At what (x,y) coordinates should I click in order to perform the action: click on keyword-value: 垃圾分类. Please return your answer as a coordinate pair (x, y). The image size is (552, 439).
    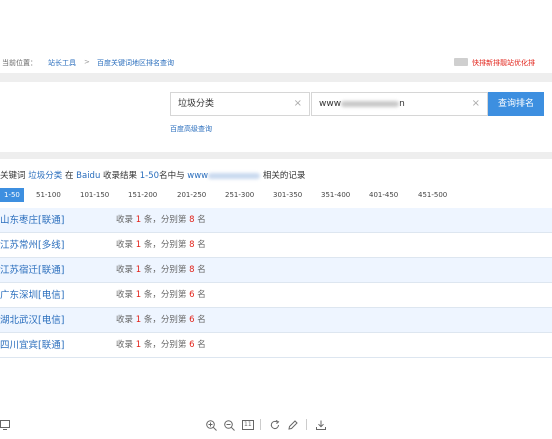
    Looking at the image, I should click on (196, 104).